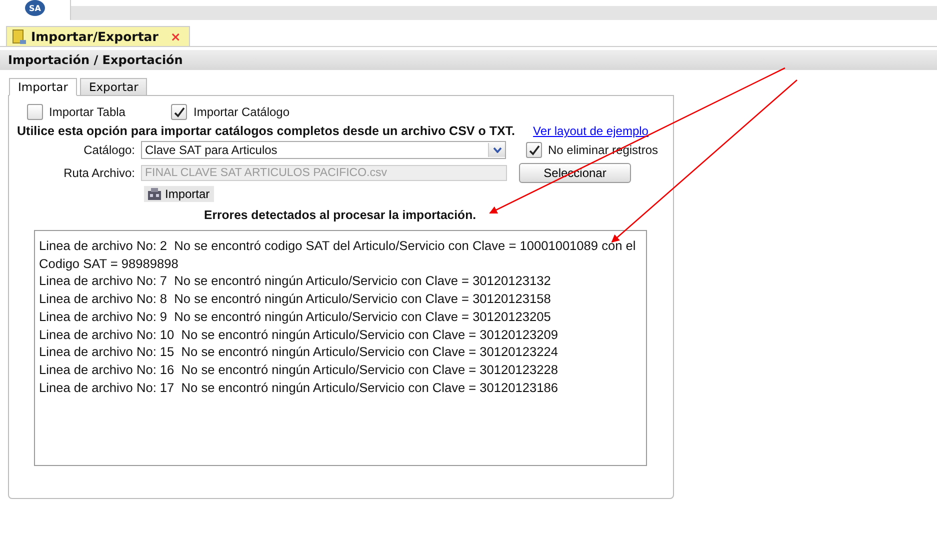 This screenshot has height=542, width=937. What do you see at coordinates (114, 87) in the screenshot?
I see `tab: Exportar` at bounding box center [114, 87].